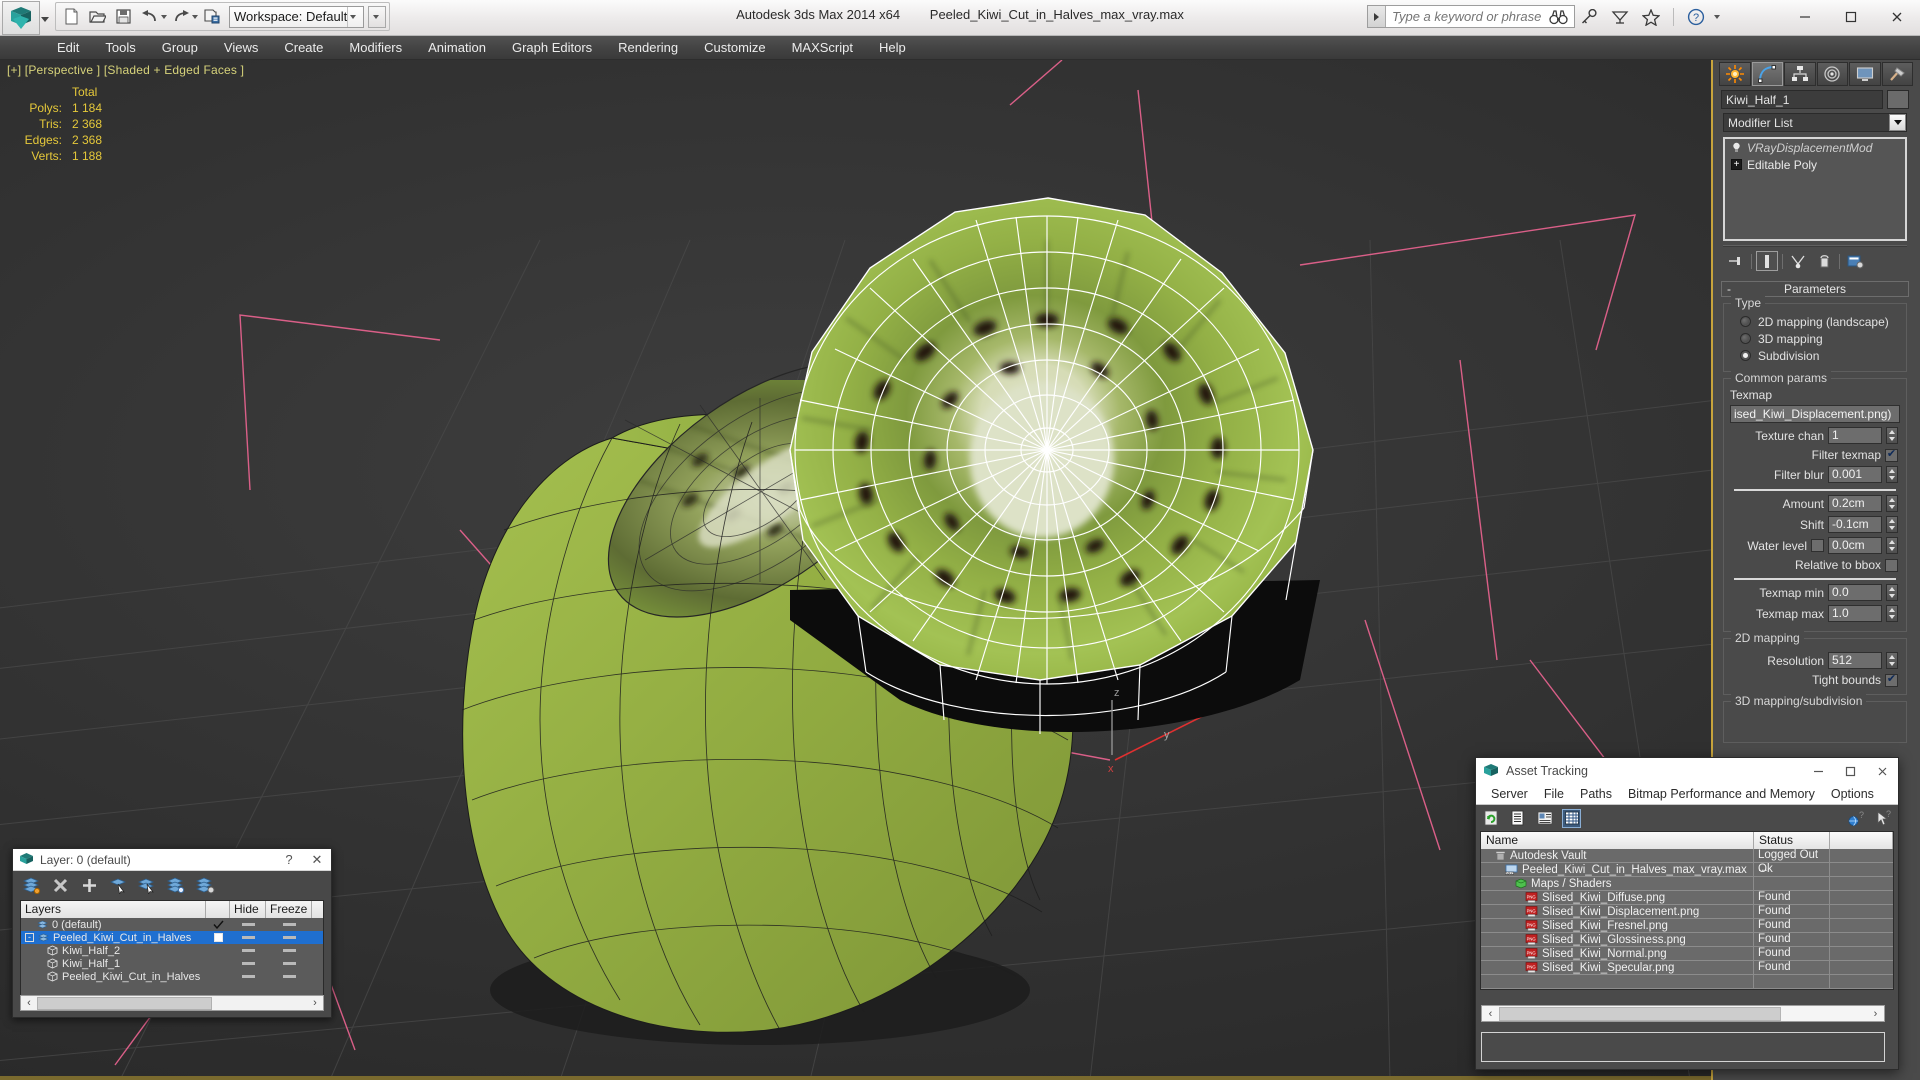  Describe the element at coordinates (1815, 355) in the screenshot. I see `radio-subdivision: Subdivision` at that location.